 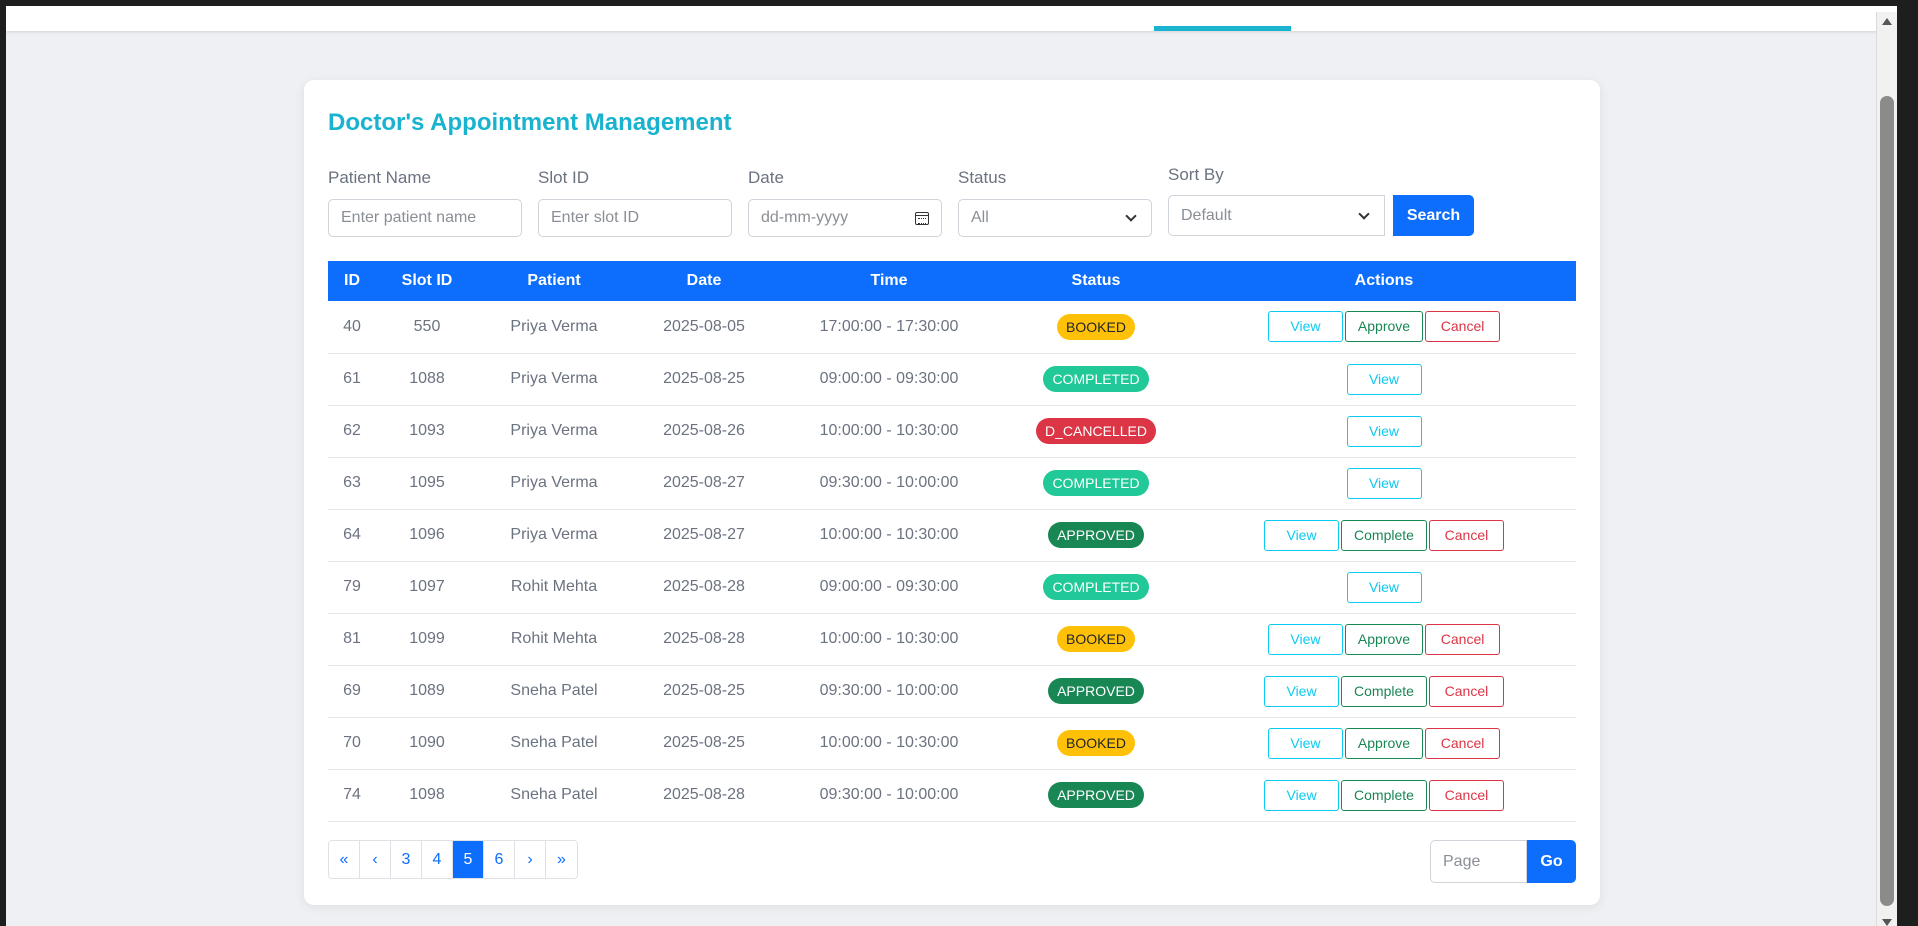 What do you see at coordinates (375, 859) in the screenshot?
I see `prev-page-button: ‹` at bounding box center [375, 859].